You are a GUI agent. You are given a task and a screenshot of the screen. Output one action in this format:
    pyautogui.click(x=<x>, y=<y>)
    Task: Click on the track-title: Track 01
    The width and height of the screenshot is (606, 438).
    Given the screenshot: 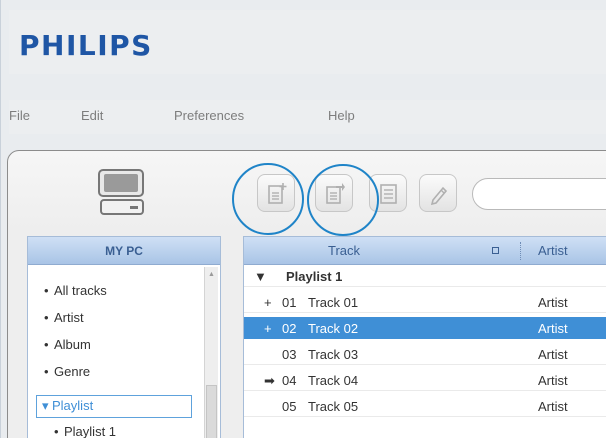 What is the action you would take?
    pyautogui.click(x=333, y=302)
    